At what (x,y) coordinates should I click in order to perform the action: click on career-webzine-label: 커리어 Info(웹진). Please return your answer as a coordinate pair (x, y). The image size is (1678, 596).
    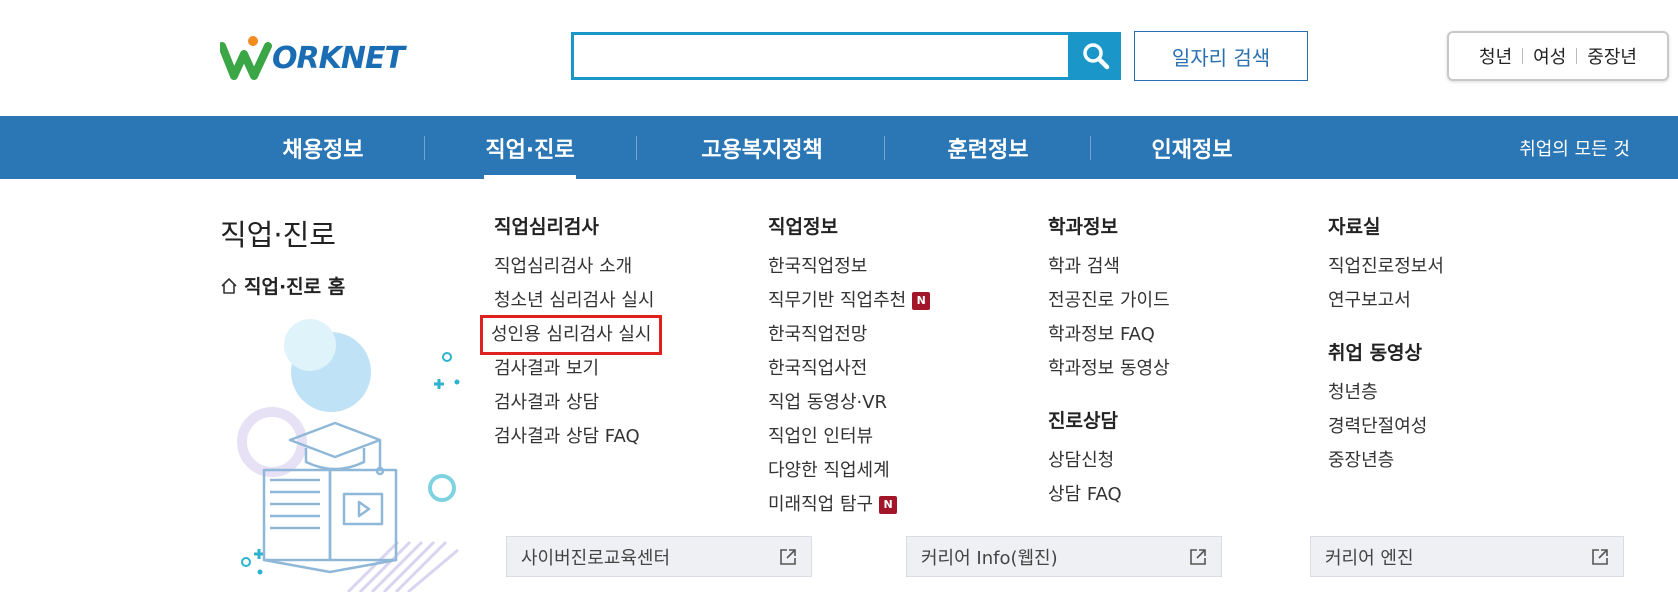
    Looking at the image, I should click on (989, 558).